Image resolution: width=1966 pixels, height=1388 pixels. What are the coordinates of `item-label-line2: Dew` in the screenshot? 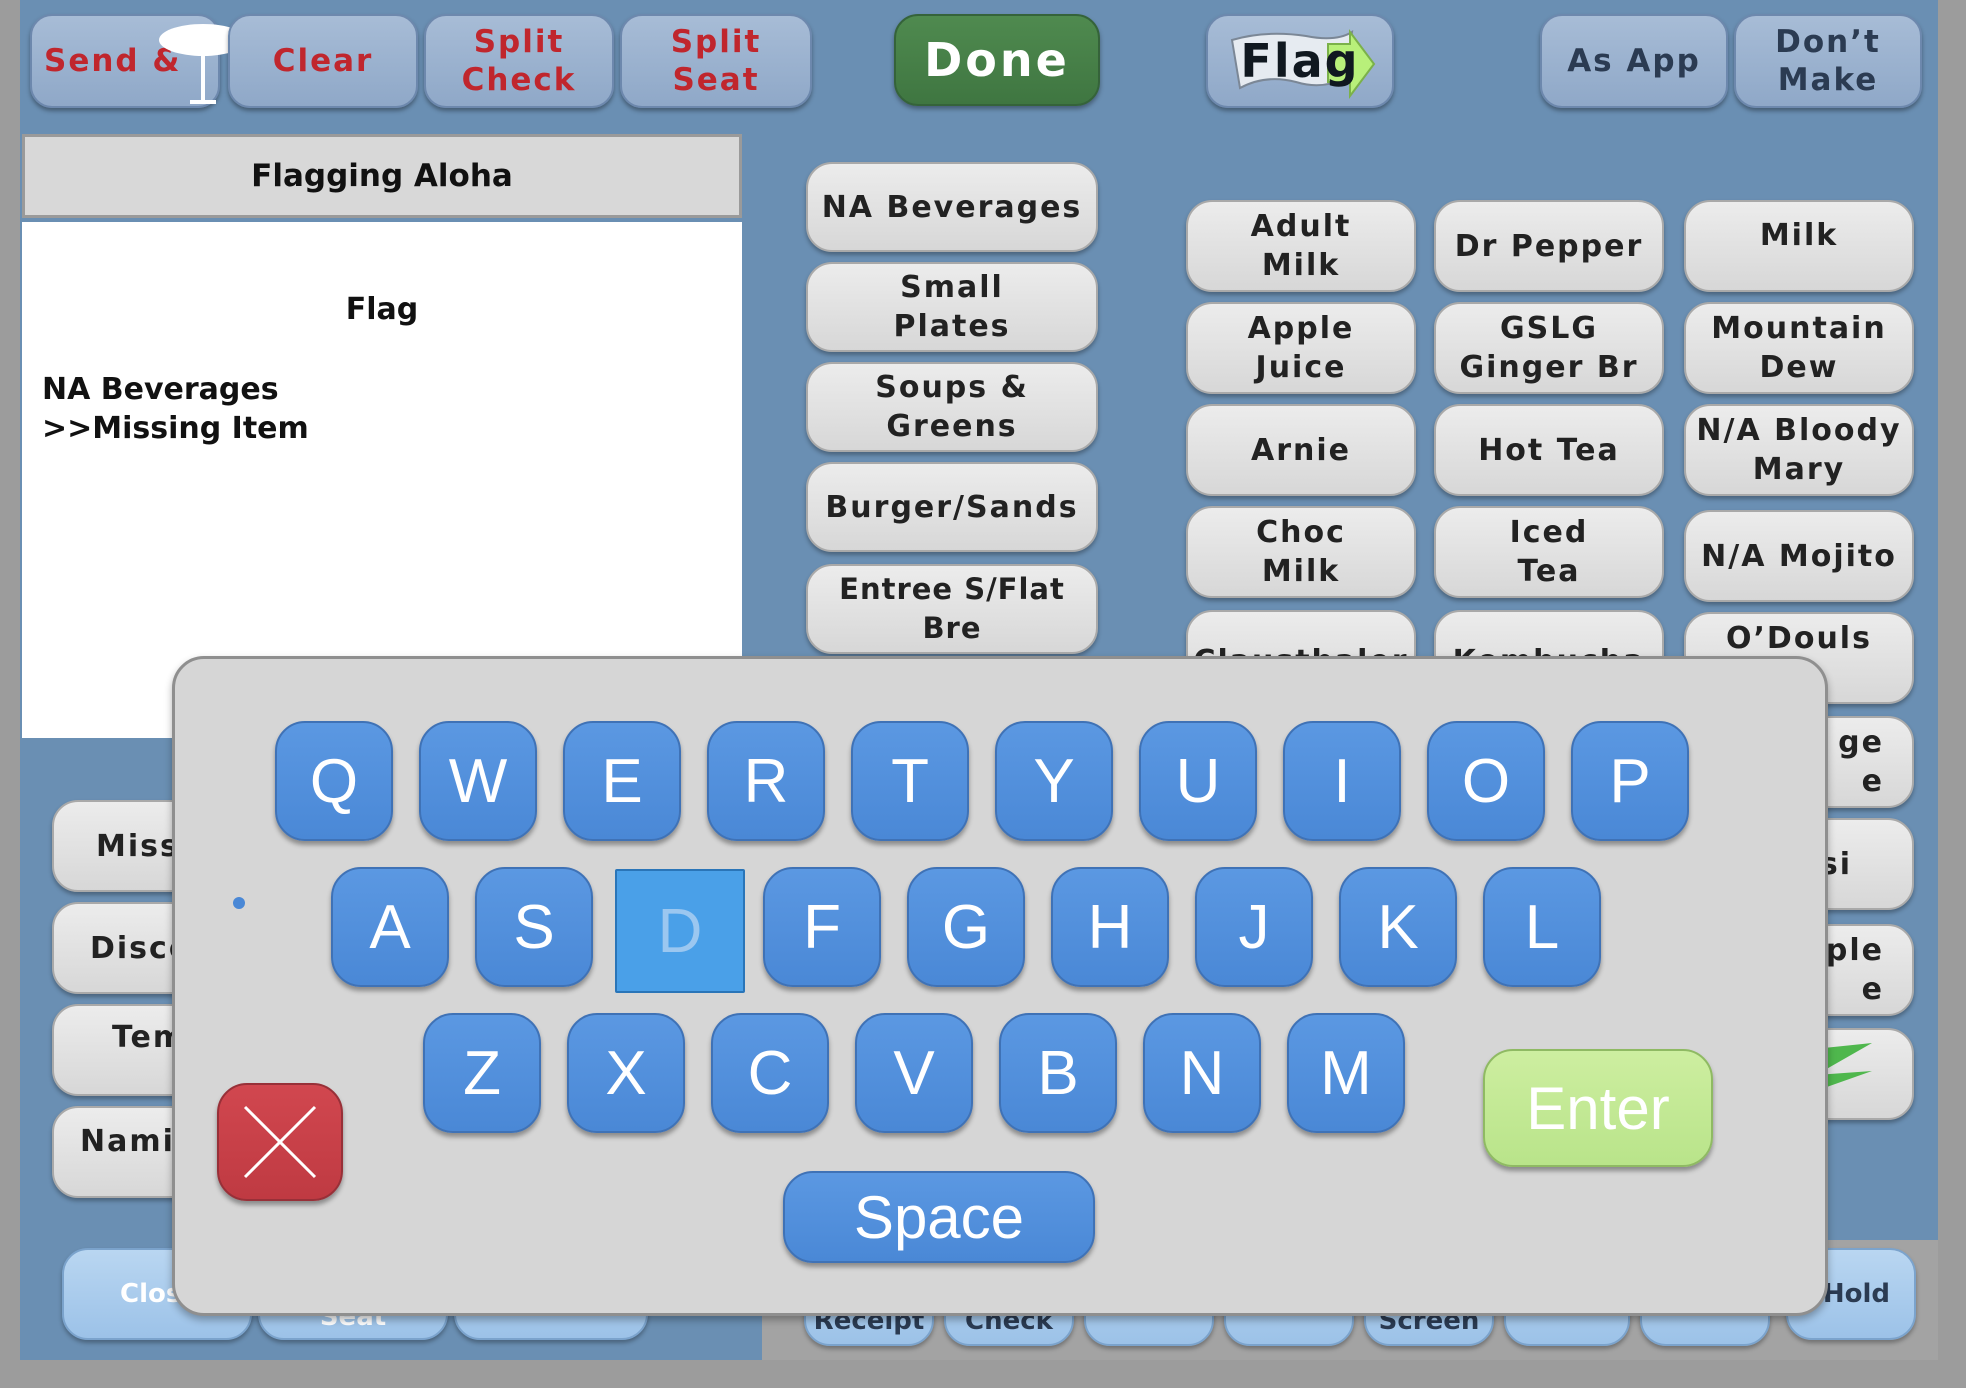 It's located at (1799, 367).